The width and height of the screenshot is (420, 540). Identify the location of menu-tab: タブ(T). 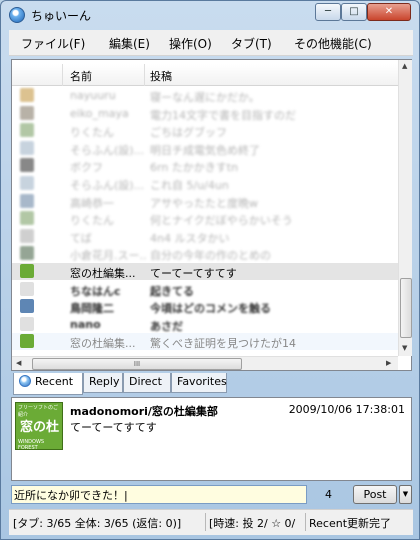
(251, 43).